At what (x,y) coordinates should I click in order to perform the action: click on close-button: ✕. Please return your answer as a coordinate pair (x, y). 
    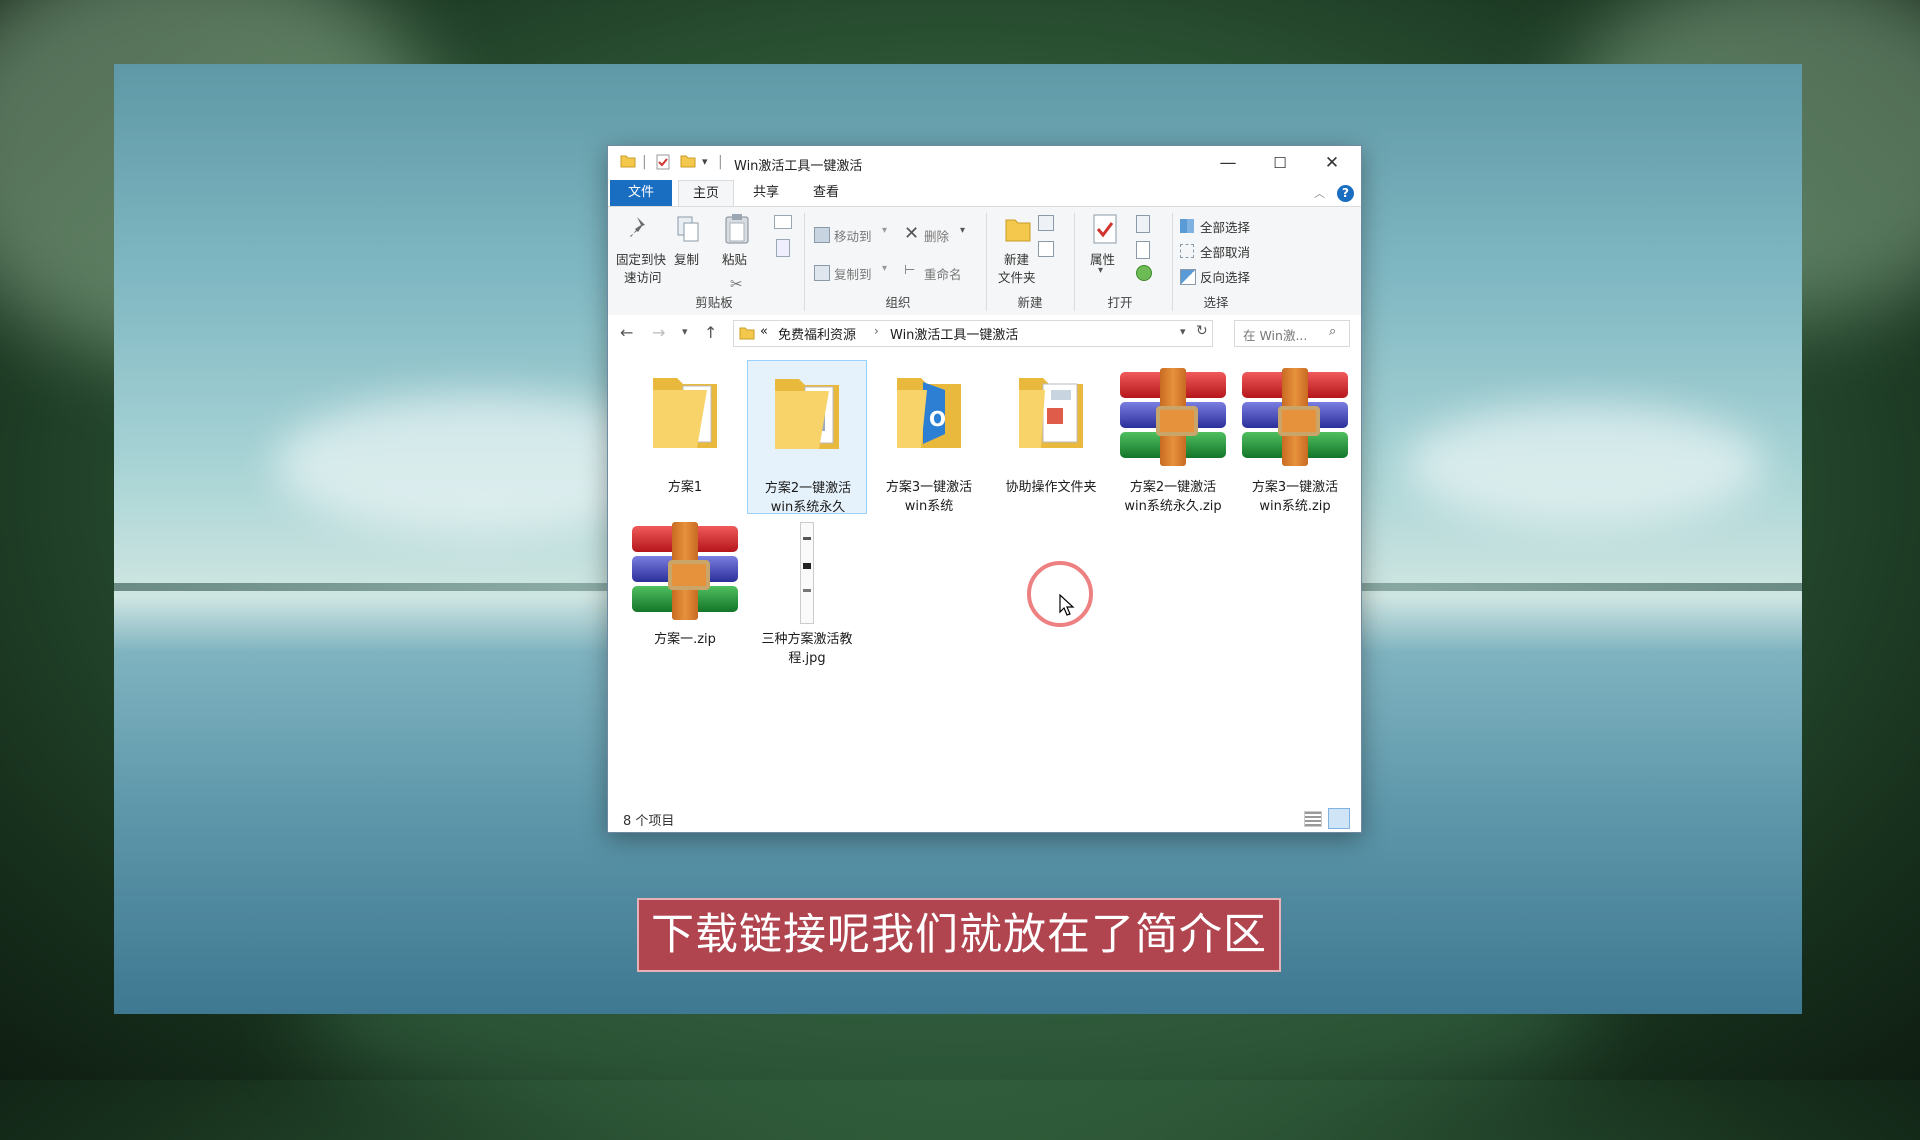
    Looking at the image, I should click on (1332, 163).